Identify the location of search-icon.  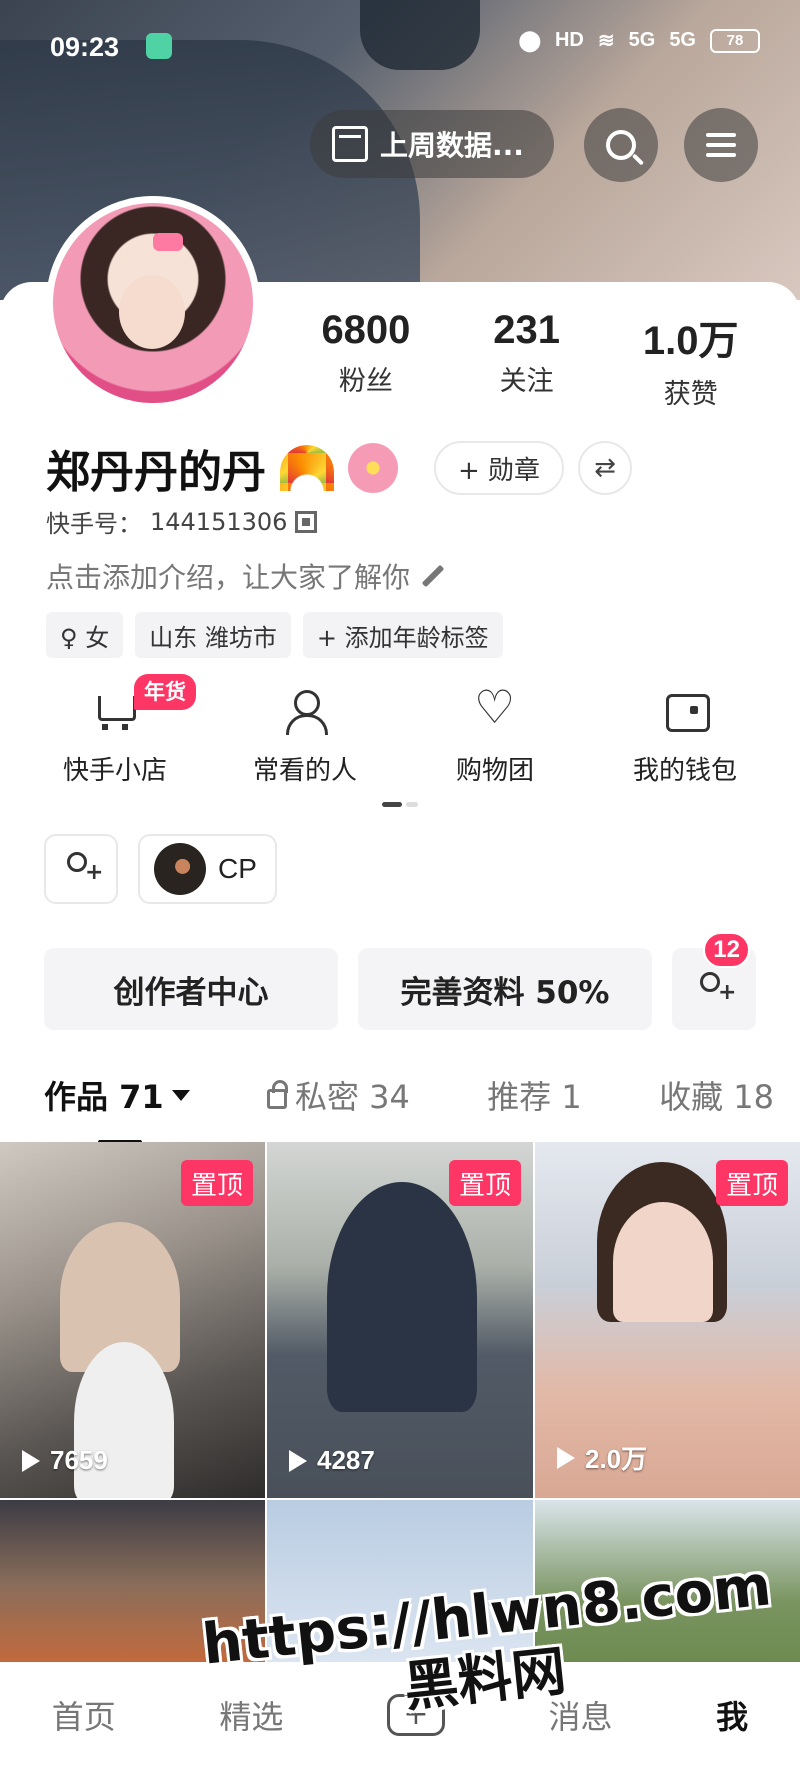
(621, 145).